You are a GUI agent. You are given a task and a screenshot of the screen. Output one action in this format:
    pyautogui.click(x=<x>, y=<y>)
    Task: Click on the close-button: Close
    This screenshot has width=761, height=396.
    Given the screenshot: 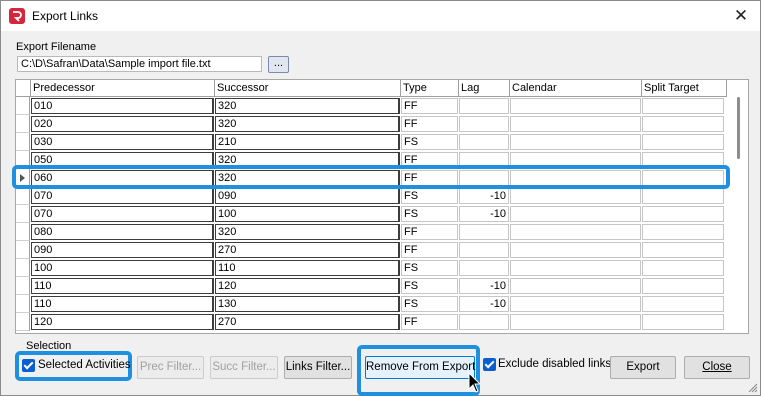 What is the action you would take?
    pyautogui.click(x=717, y=367)
    